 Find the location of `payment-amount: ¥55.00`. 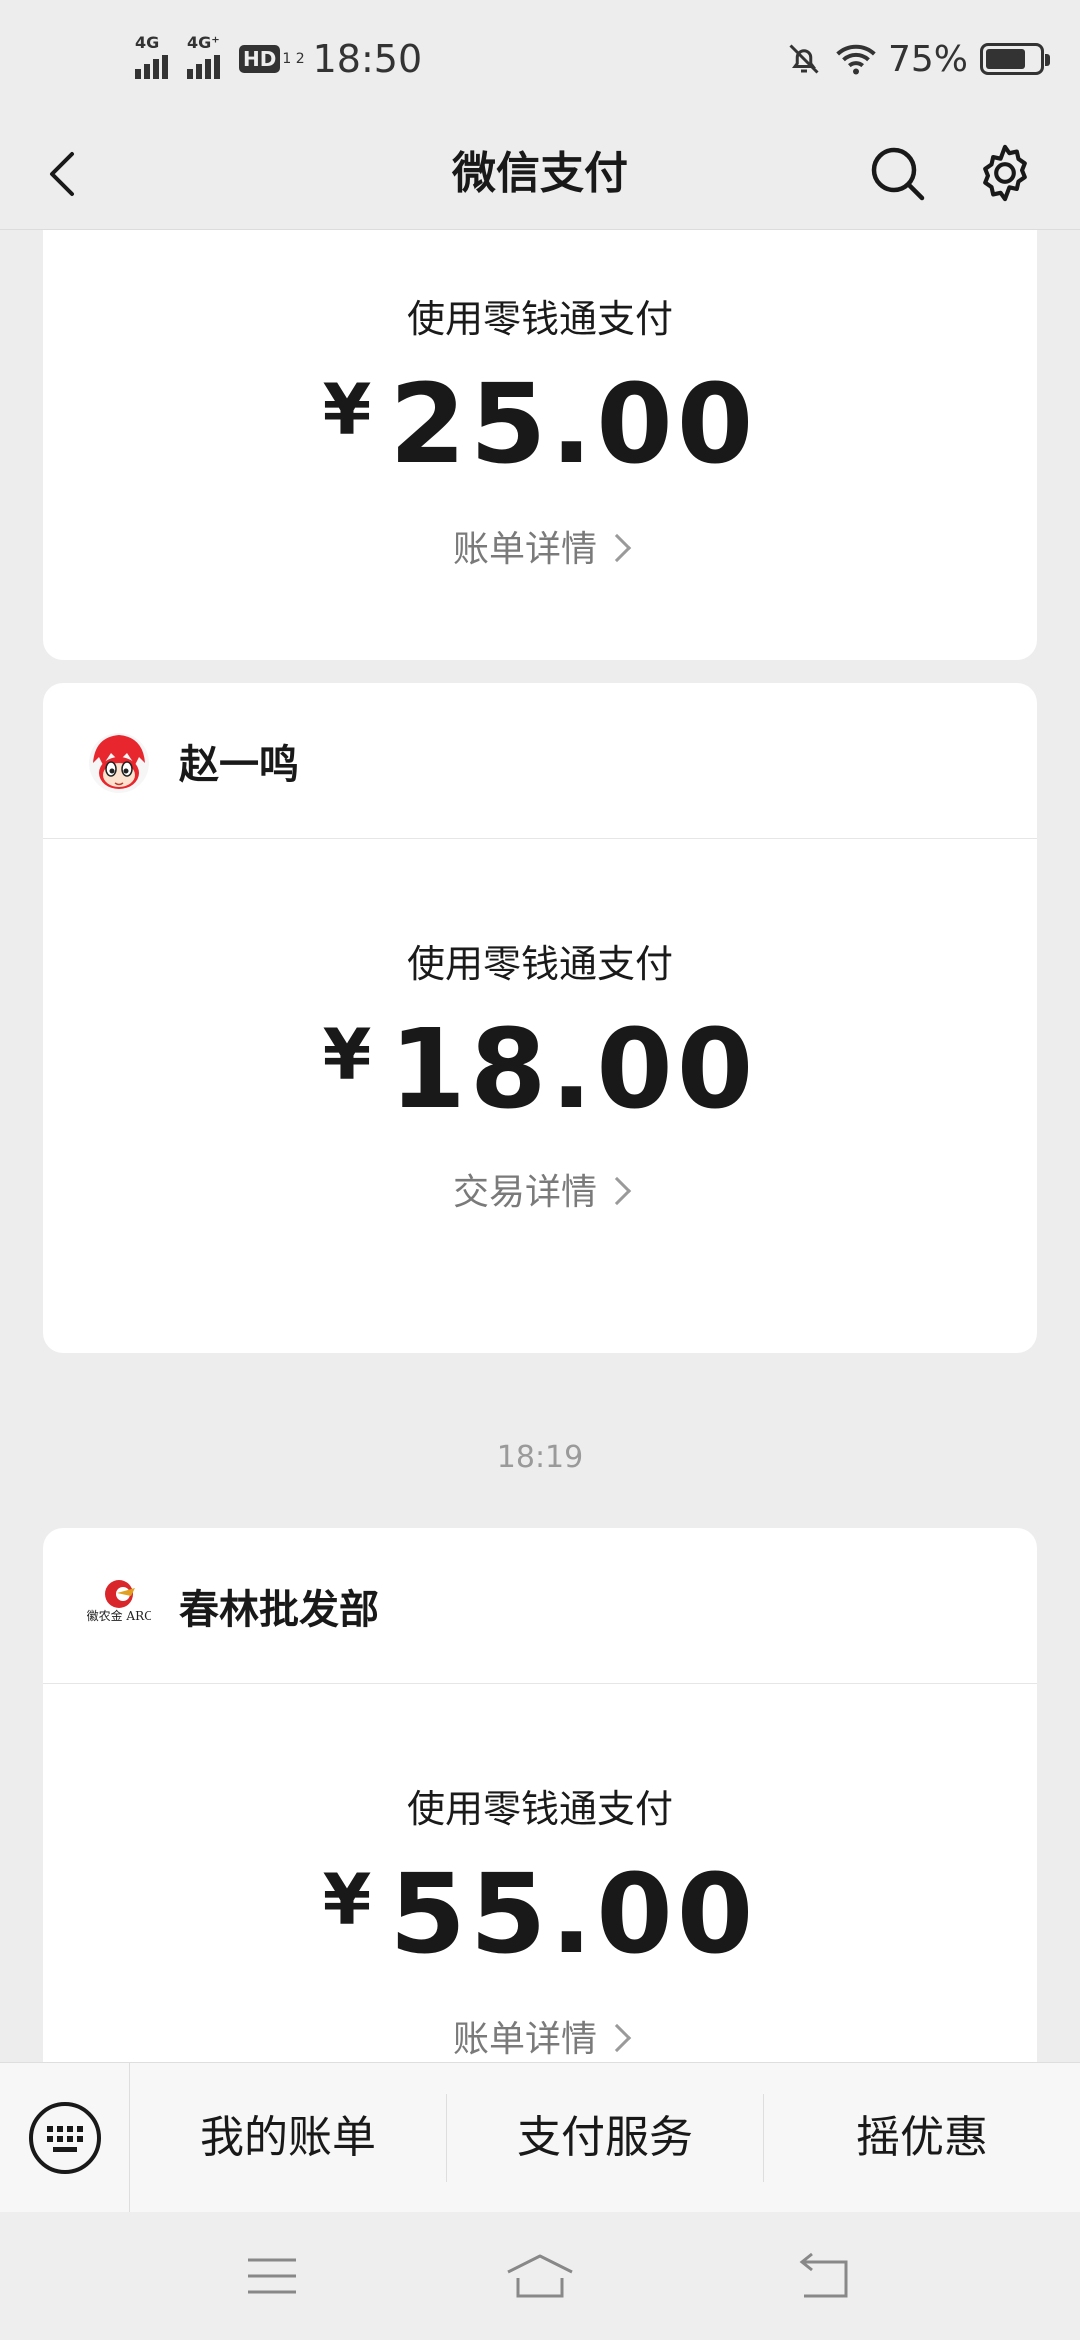

payment-amount: ¥55.00 is located at coordinates (540, 1914).